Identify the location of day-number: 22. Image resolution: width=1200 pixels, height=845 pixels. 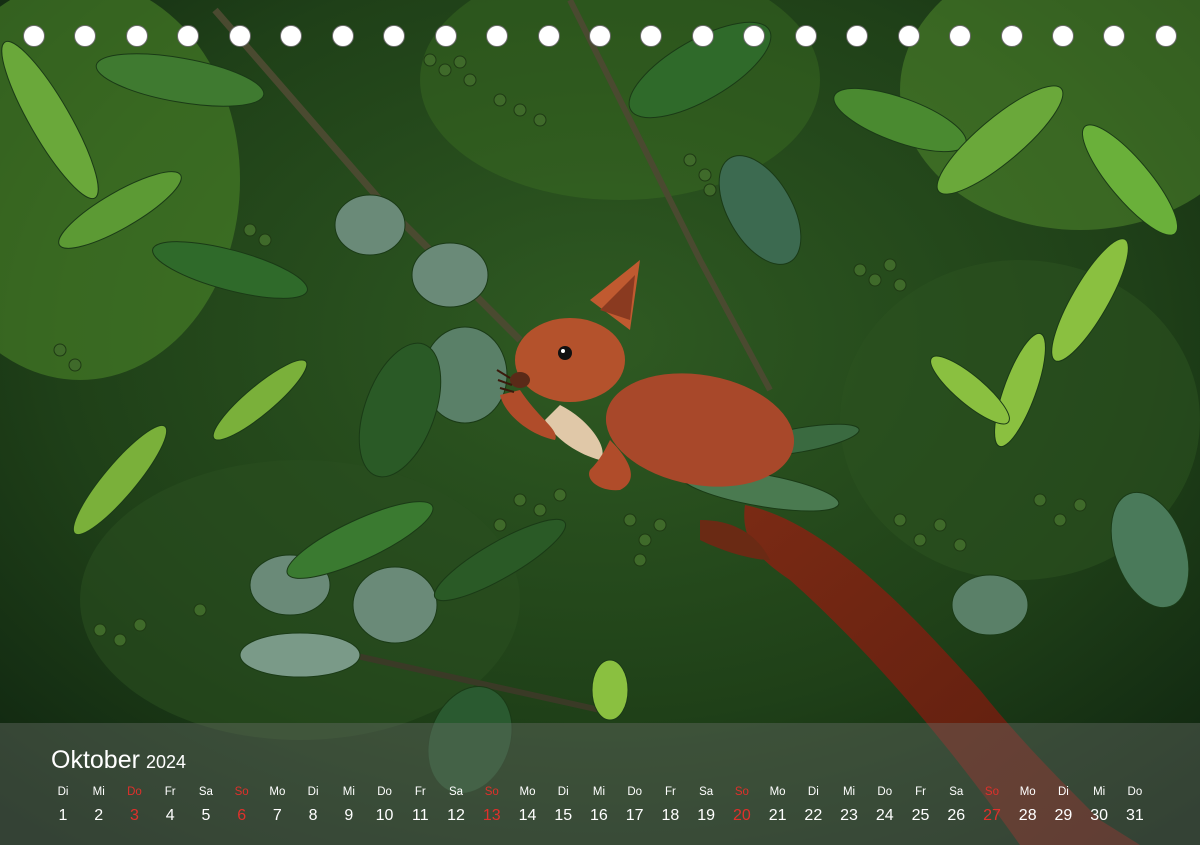
(813, 815).